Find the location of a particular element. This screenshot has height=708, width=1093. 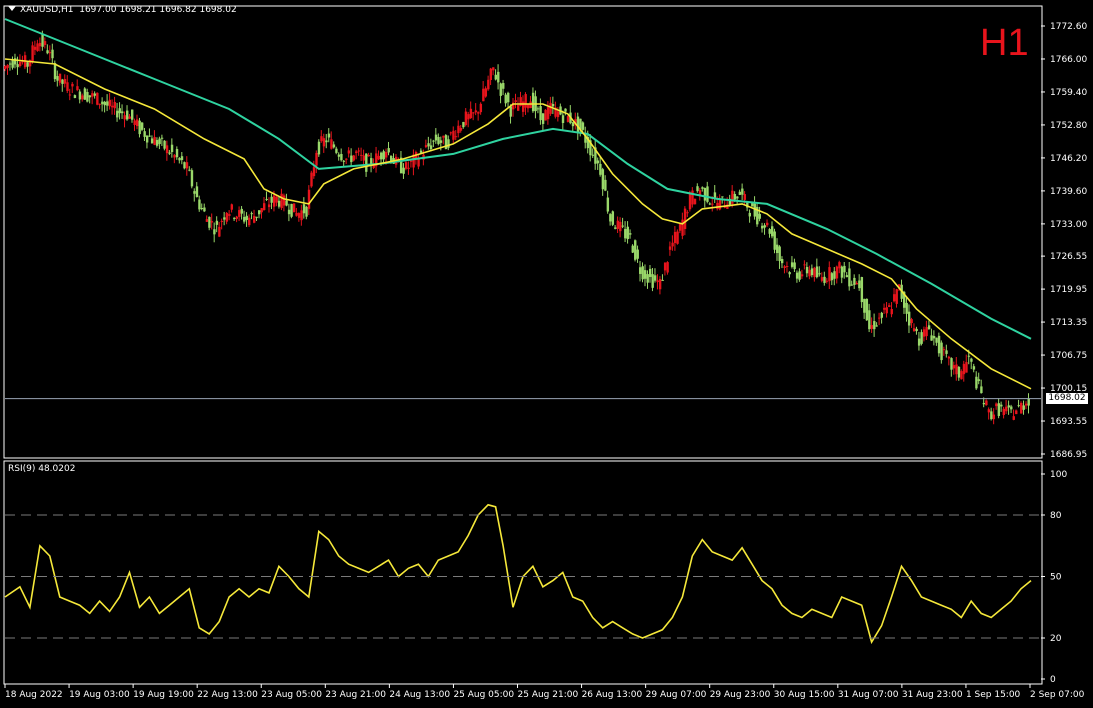

time-tick-label: 30 Aug 15:00 is located at coordinates (804, 695).